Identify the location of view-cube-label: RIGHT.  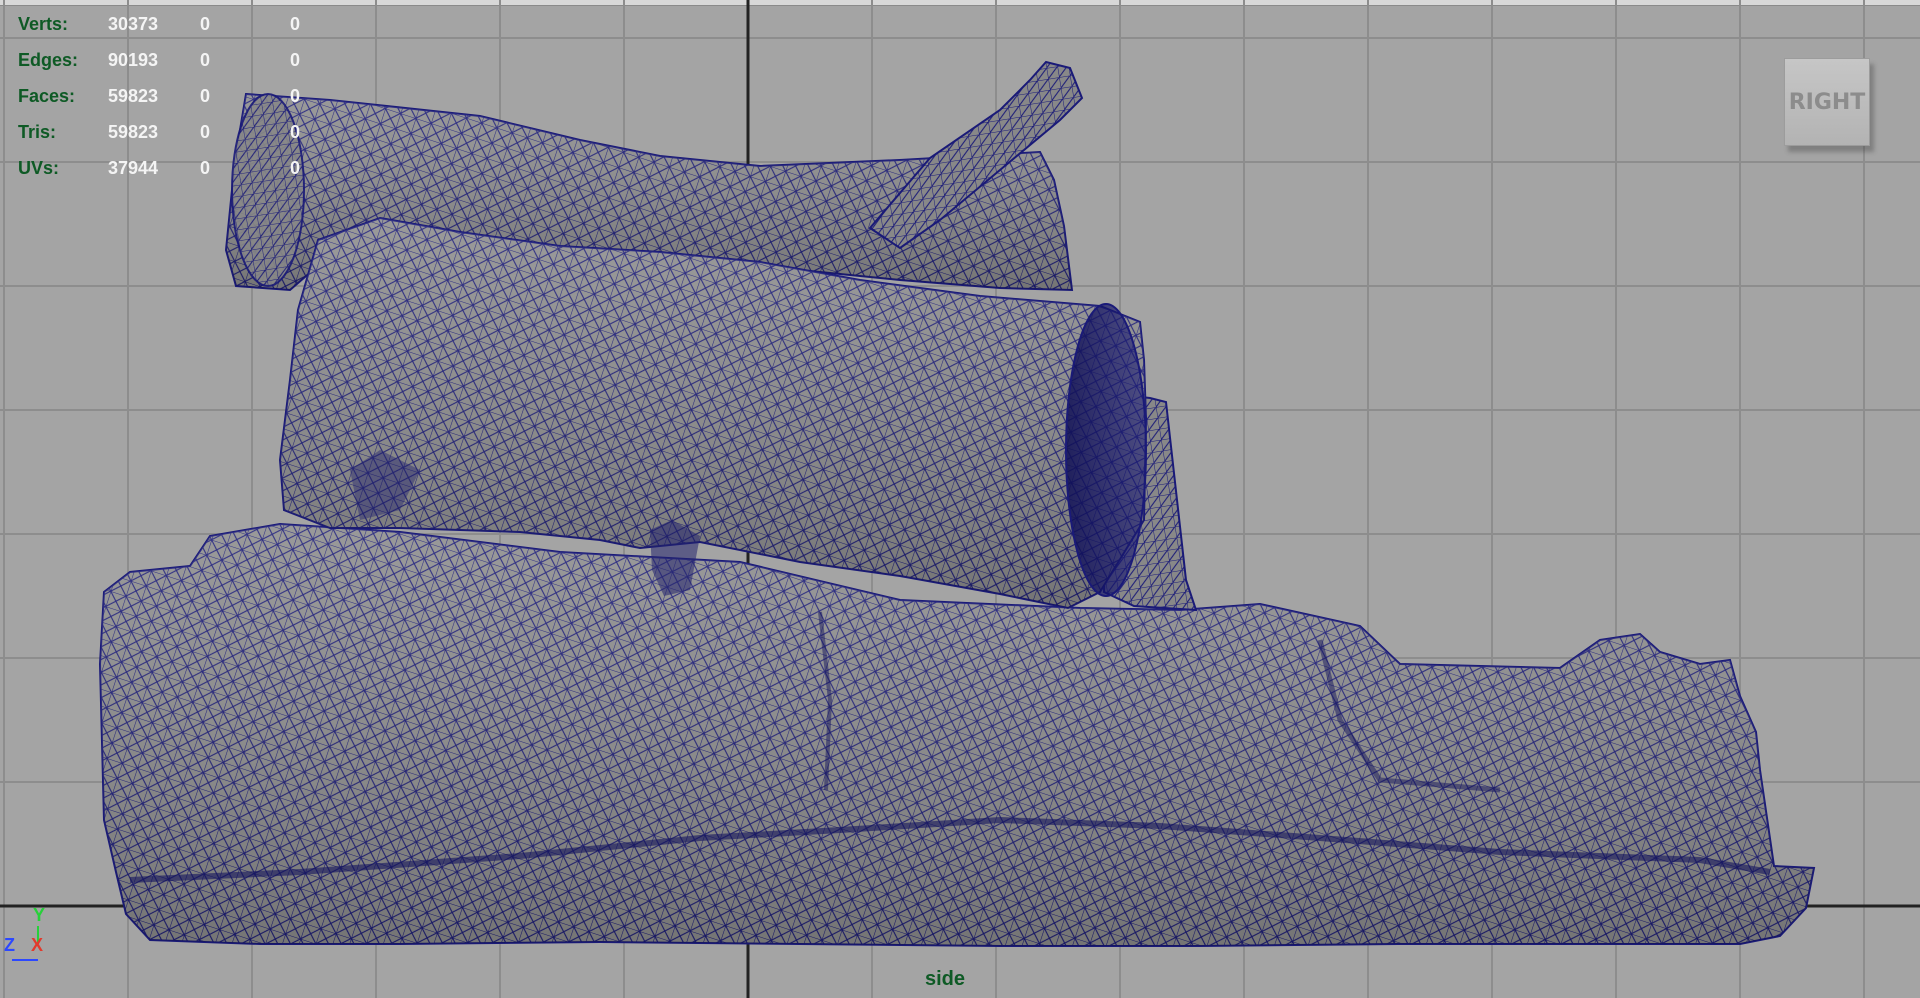
(1827, 102).